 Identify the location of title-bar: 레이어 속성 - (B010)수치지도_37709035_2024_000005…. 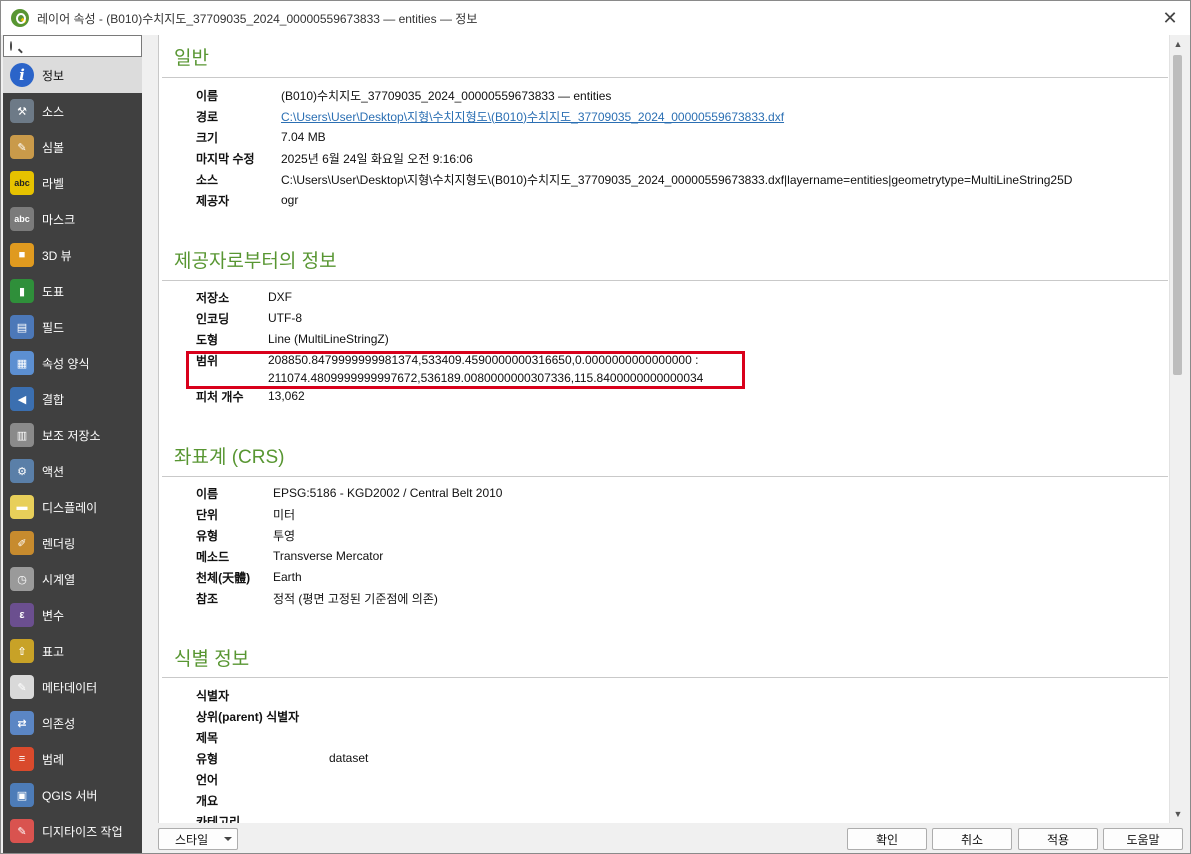
(595, 18).